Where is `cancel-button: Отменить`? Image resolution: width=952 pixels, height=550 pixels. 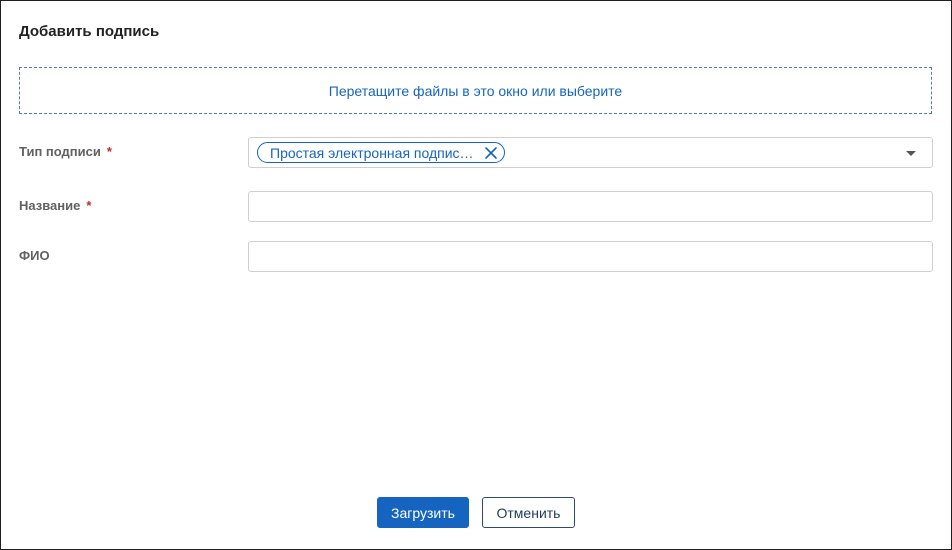
cancel-button: Отменить is located at coordinates (528, 512).